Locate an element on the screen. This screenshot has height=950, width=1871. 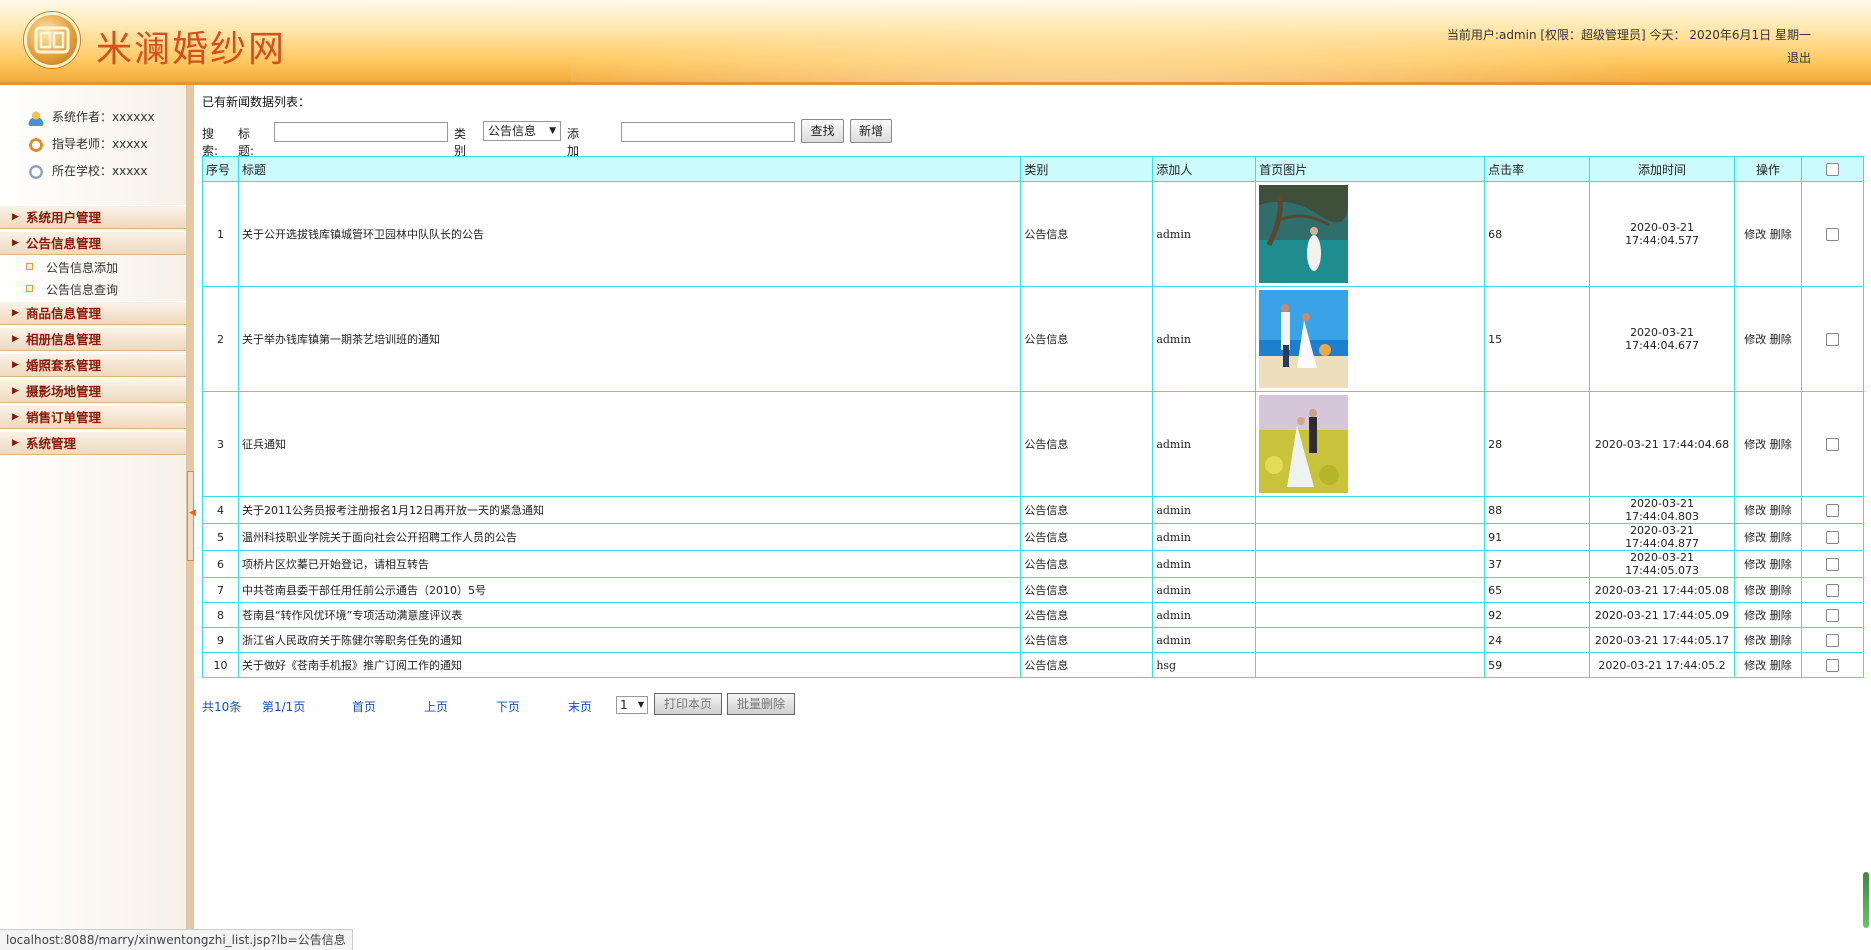
couple-beach-photo is located at coordinates (1370, 339).